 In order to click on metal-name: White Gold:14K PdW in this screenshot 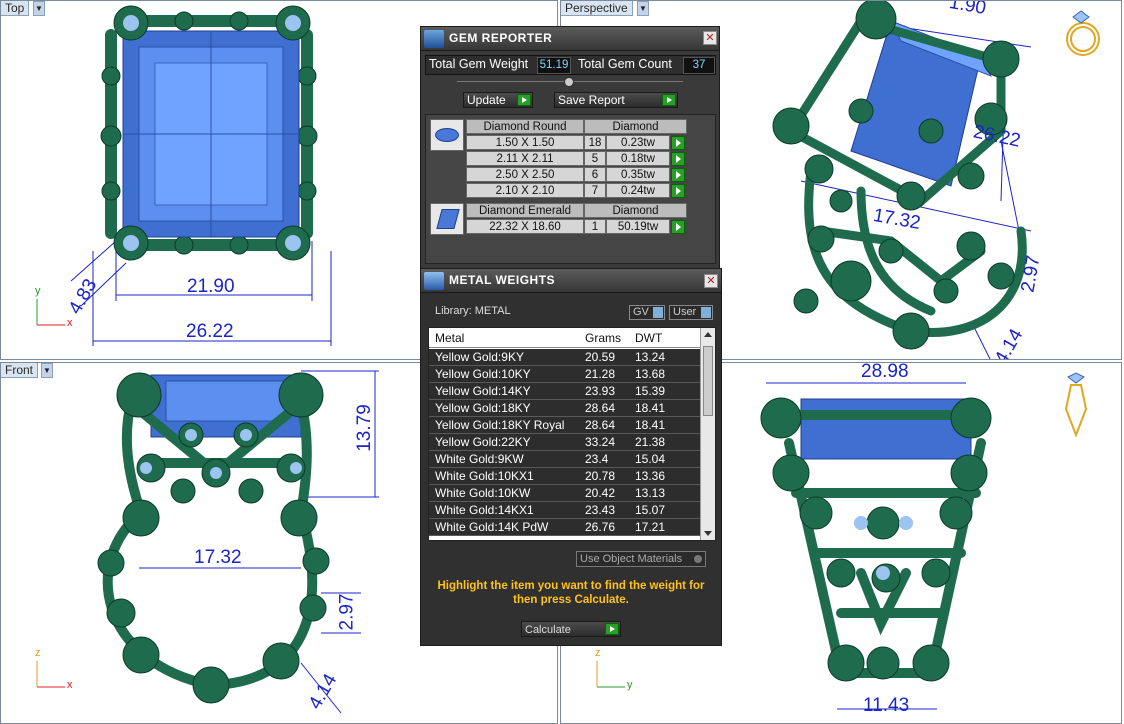, I will do `click(492, 527)`.